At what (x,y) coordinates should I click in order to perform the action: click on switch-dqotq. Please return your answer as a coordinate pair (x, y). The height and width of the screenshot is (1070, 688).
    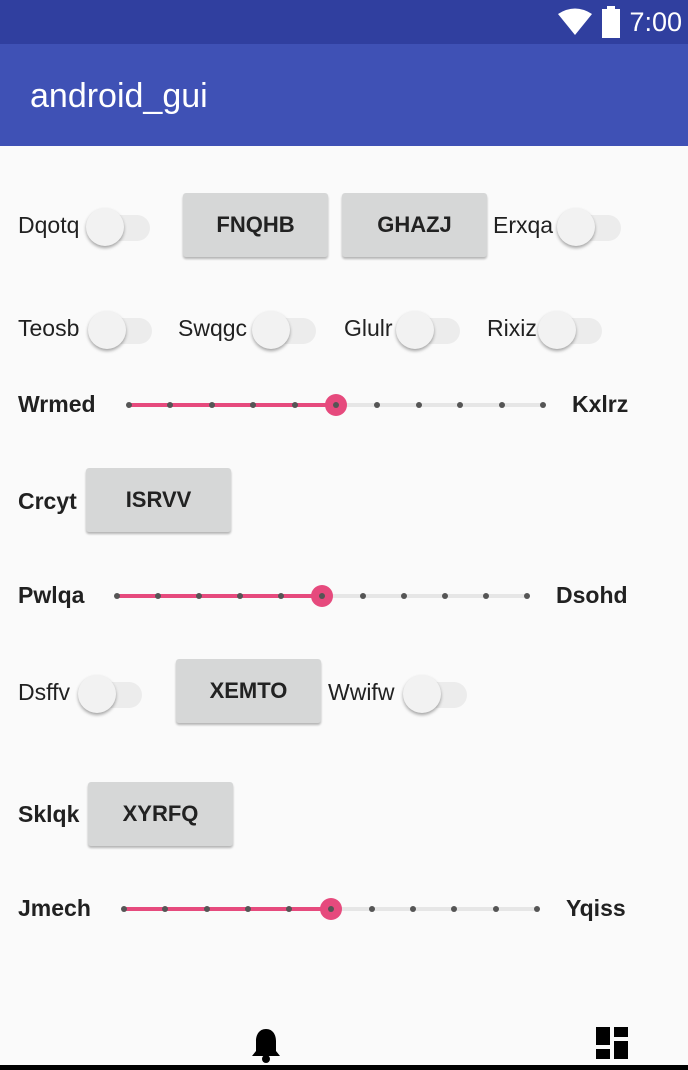
    Looking at the image, I should click on (119, 225).